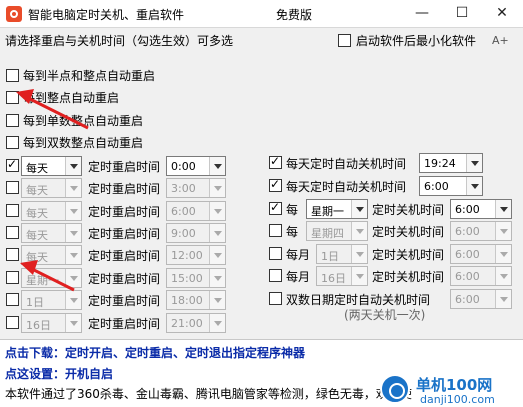 The width and height of the screenshot is (523, 407). Describe the element at coordinates (51, 300) in the screenshot. I see `restart-freq-select: 1日` at that location.